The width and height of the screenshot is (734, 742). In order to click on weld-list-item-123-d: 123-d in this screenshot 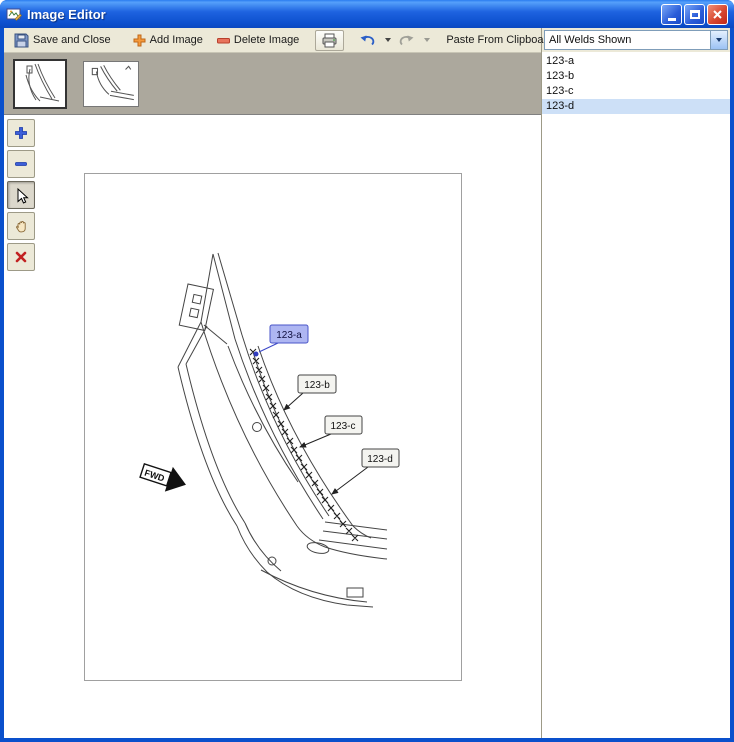, I will do `click(636, 106)`.